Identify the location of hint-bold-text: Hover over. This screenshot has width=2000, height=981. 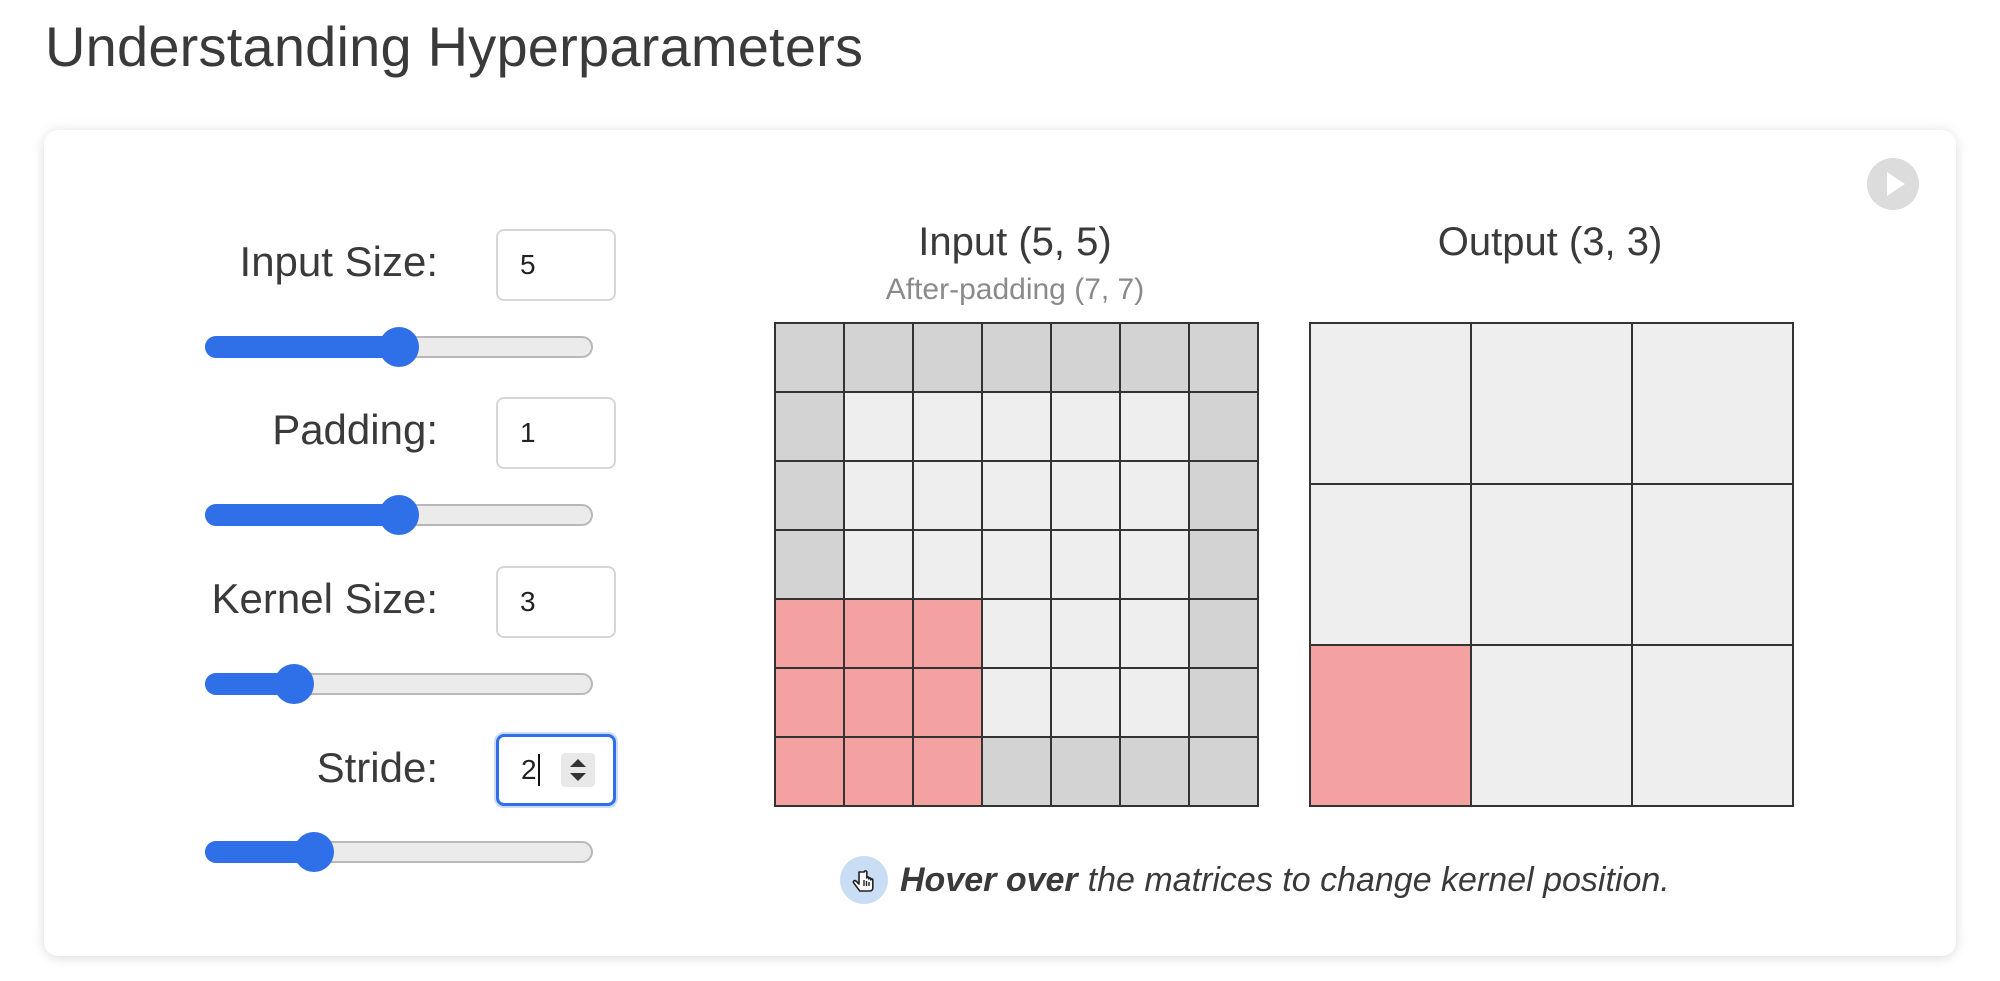
(989, 879).